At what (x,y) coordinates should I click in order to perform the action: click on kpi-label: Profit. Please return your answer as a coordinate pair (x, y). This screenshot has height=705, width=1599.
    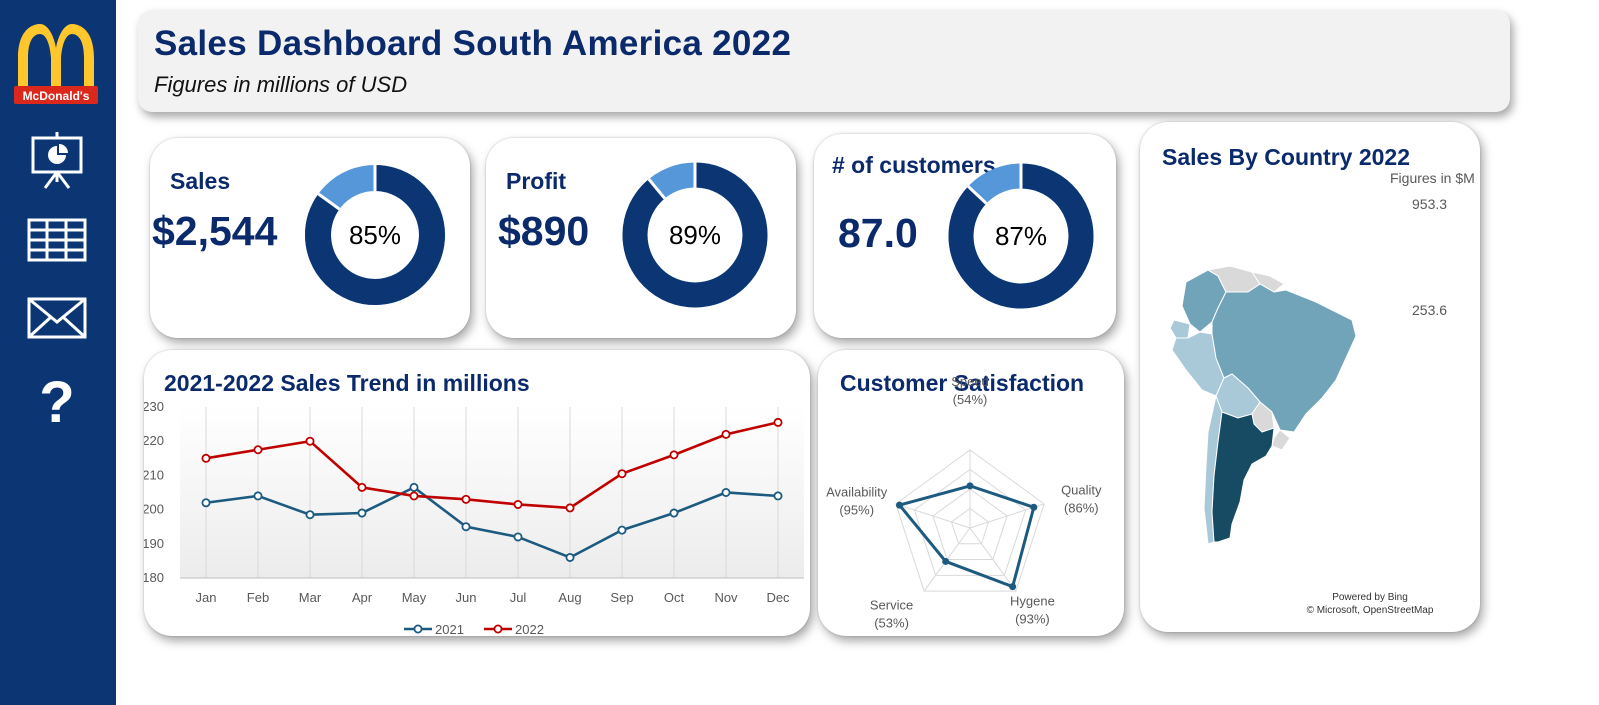
    Looking at the image, I should click on (536, 181).